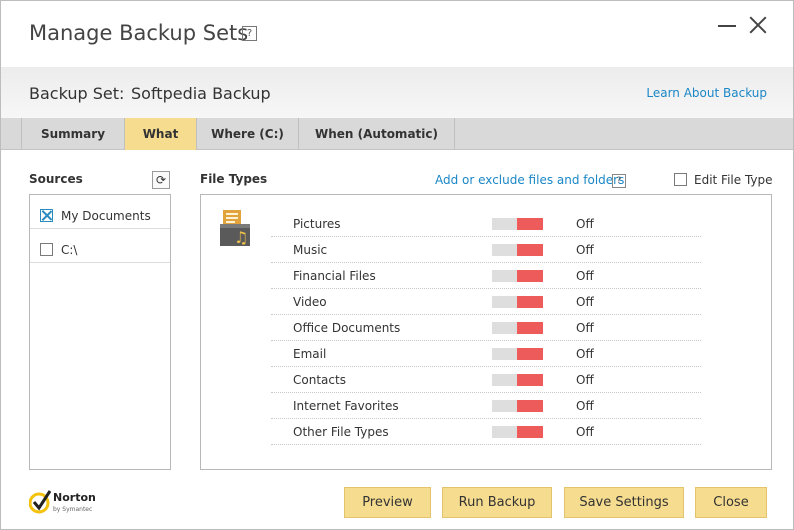 The height and width of the screenshot is (530, 794). Describe the element at coordinates (706, 93) in the screenshot. I see `learn-about-backup-link: Learn About Backup` at that location.